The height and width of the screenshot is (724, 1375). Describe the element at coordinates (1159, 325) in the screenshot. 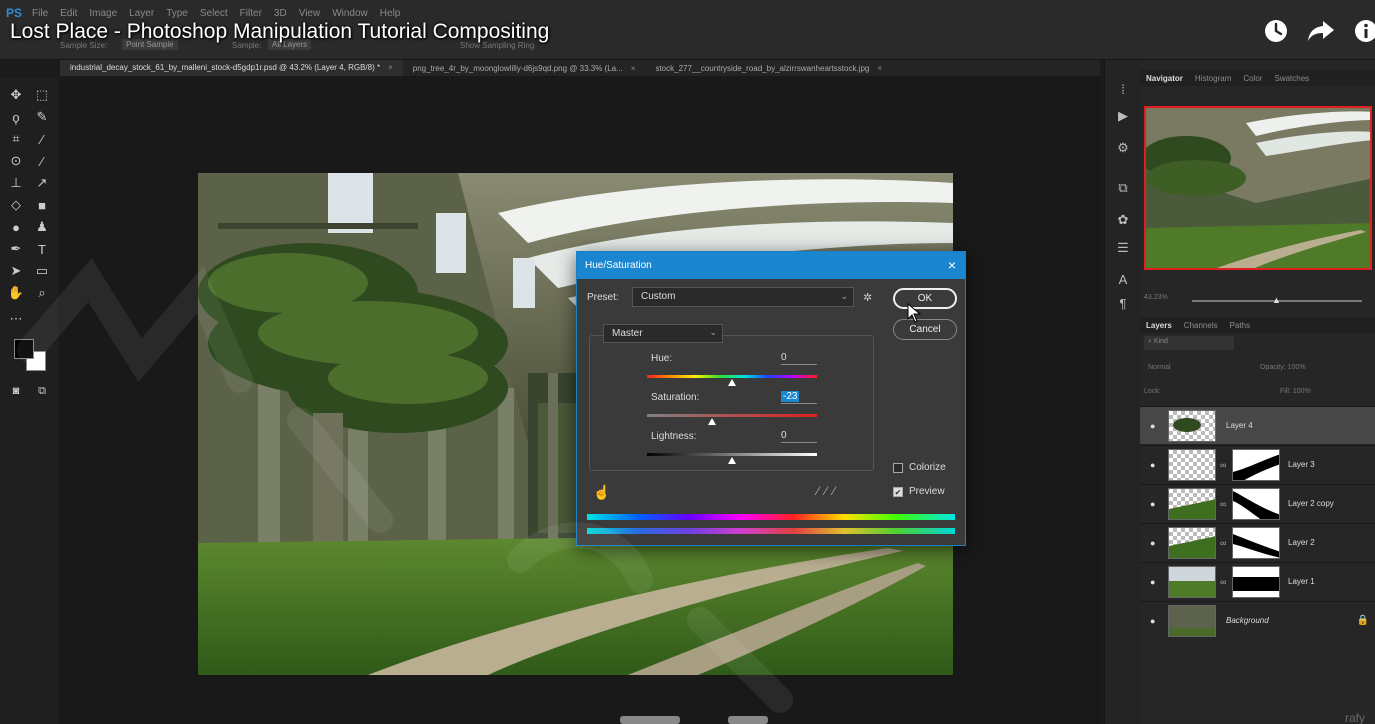

I see `tab-layers: Layers` at that location.